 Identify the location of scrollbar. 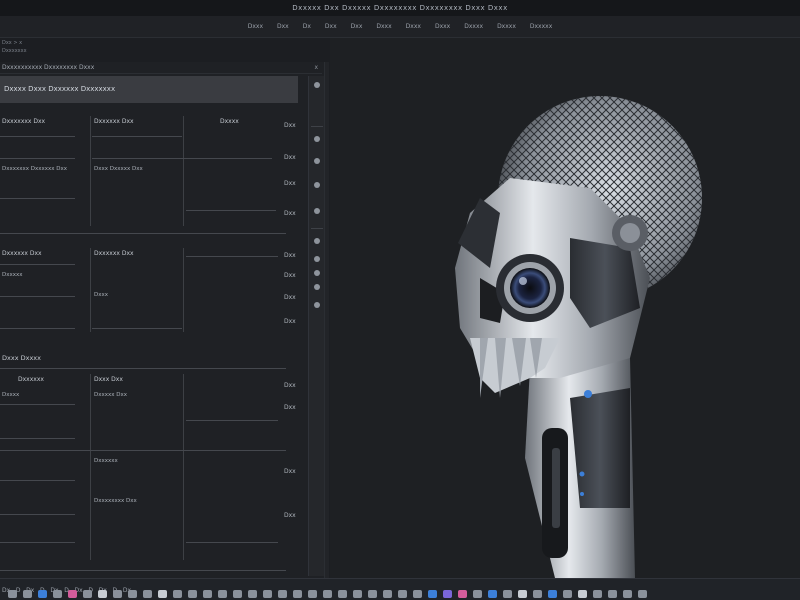
(327, 322).